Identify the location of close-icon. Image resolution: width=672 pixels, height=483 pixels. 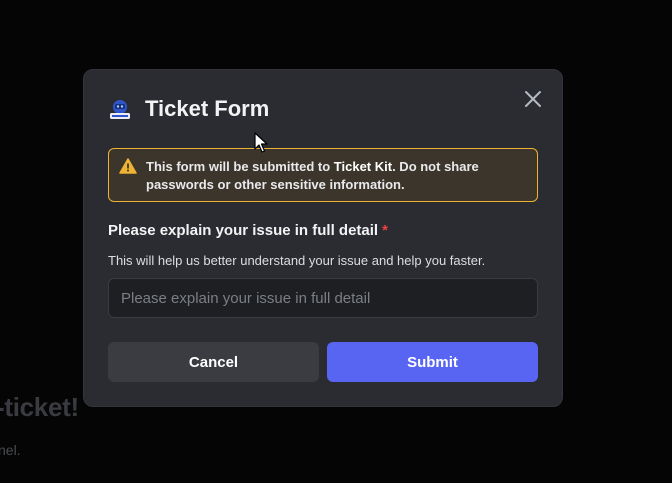
(533, 99).